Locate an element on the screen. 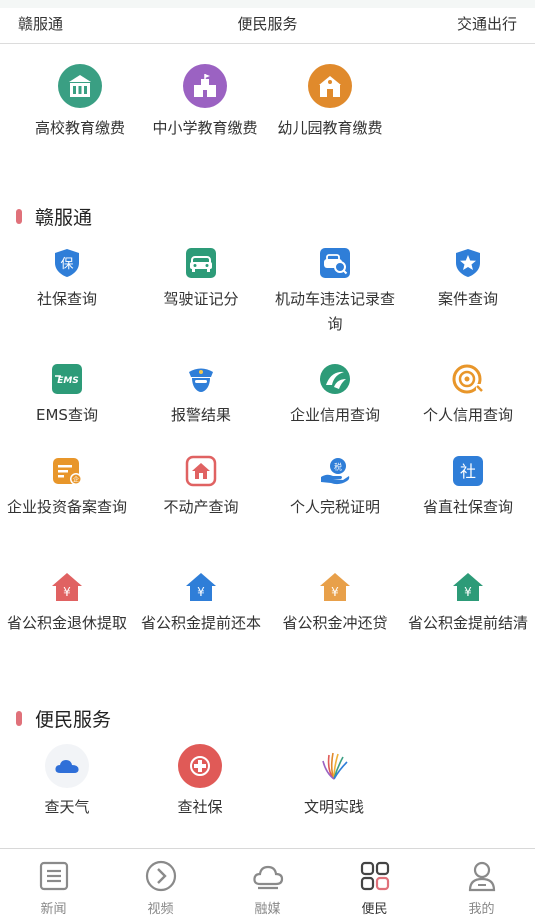 The image size is (535, 920). section-ganfutong-title: 赣服通 is located at coordinates (54, 216).